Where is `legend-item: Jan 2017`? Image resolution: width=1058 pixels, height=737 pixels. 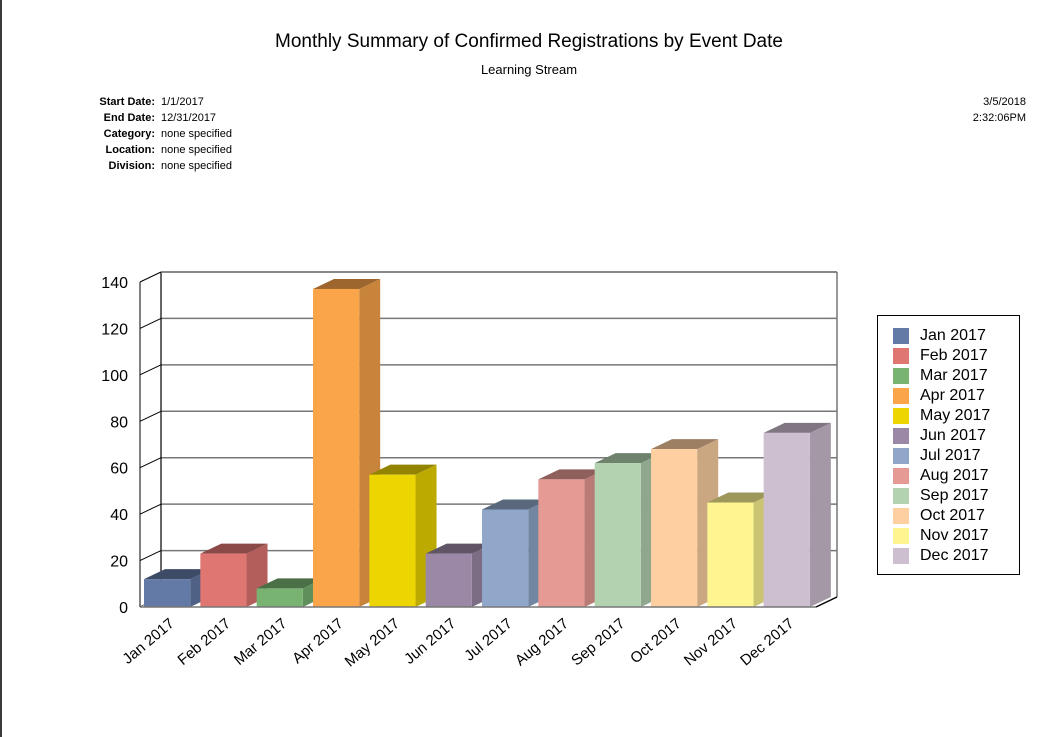 legend-item: Jan 2017 is located at coordinates (939, 336).